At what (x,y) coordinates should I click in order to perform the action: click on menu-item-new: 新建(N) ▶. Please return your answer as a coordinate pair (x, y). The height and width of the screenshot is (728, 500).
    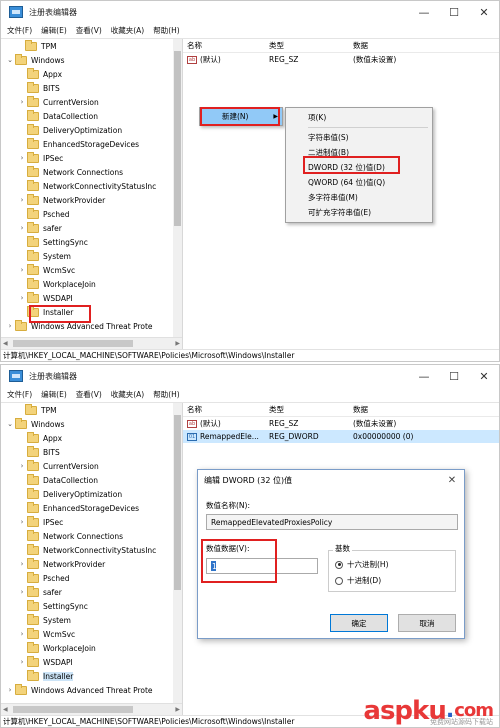
    Looking at the image, I should click on (241, 116).